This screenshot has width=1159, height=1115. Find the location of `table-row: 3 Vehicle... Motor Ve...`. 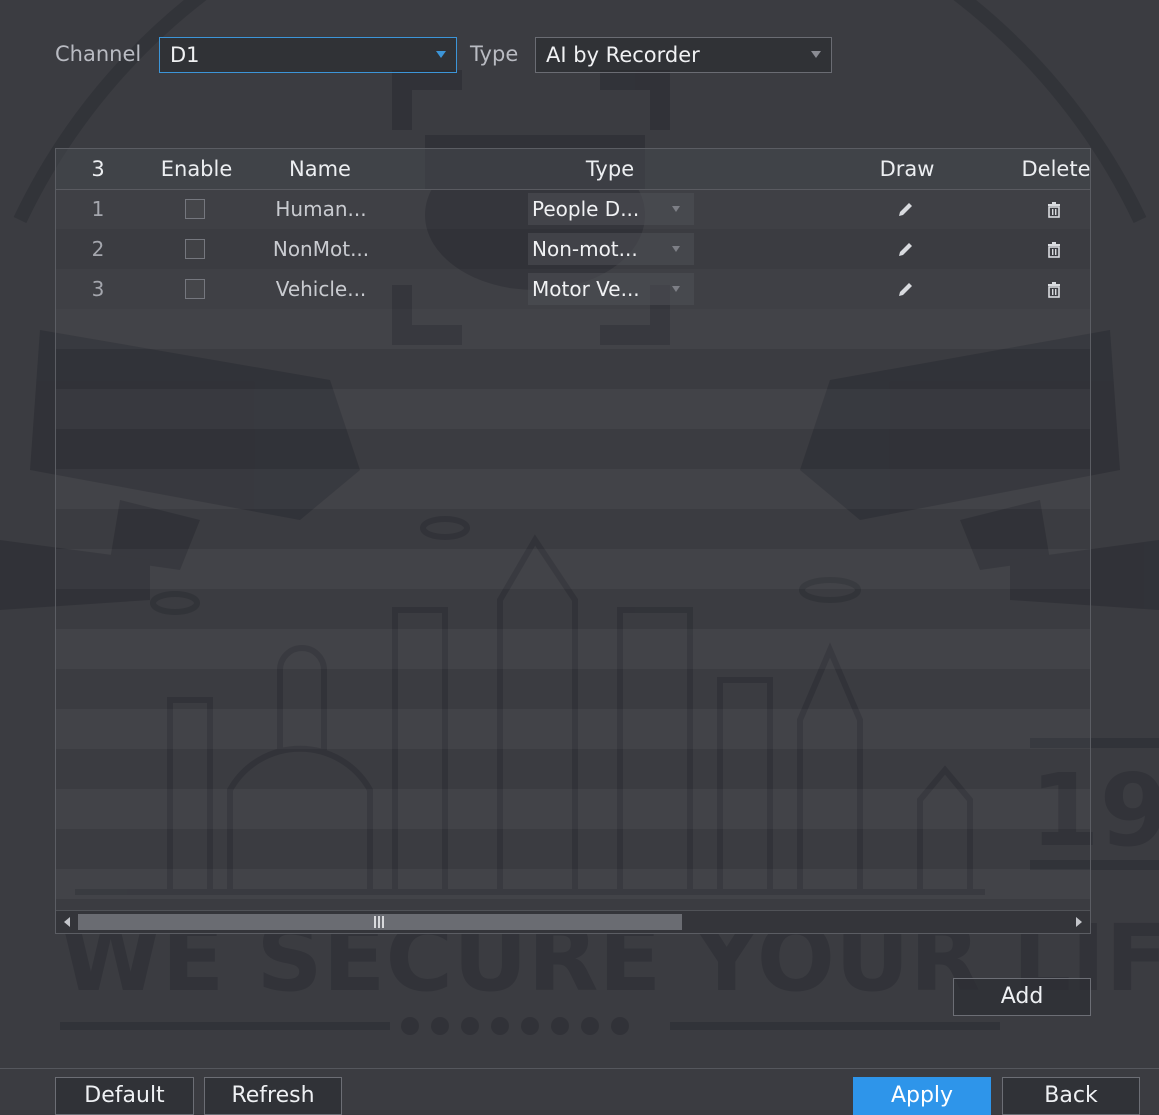

table-row: 3 Vehicle... Motor Ve... is located at coordinates (573, 289).